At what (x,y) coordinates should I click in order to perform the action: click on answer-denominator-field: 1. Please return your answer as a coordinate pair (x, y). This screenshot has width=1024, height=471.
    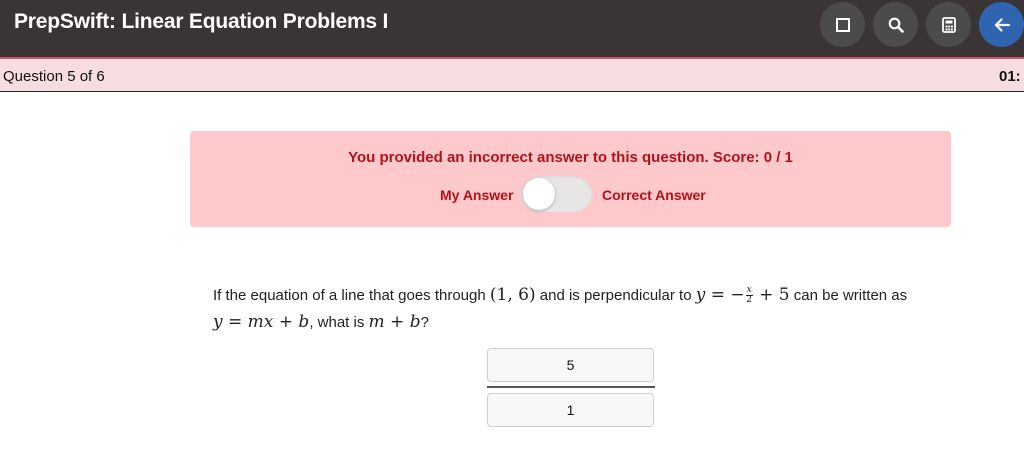
    Looking at the image, I should click on (570, 410).